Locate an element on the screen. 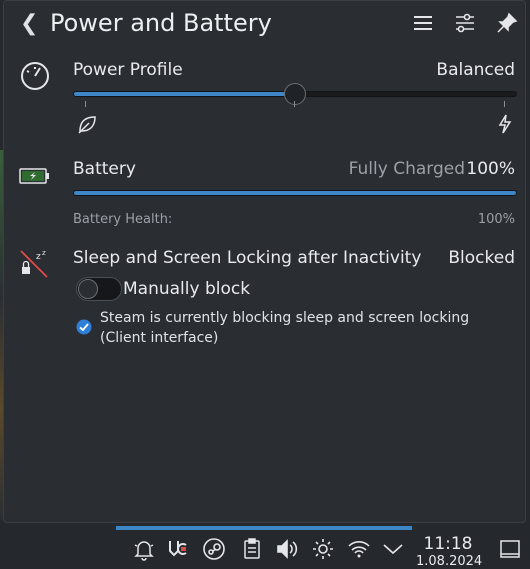  clock: 11:18 1.08.2024 is located at coordinates (449, 551).